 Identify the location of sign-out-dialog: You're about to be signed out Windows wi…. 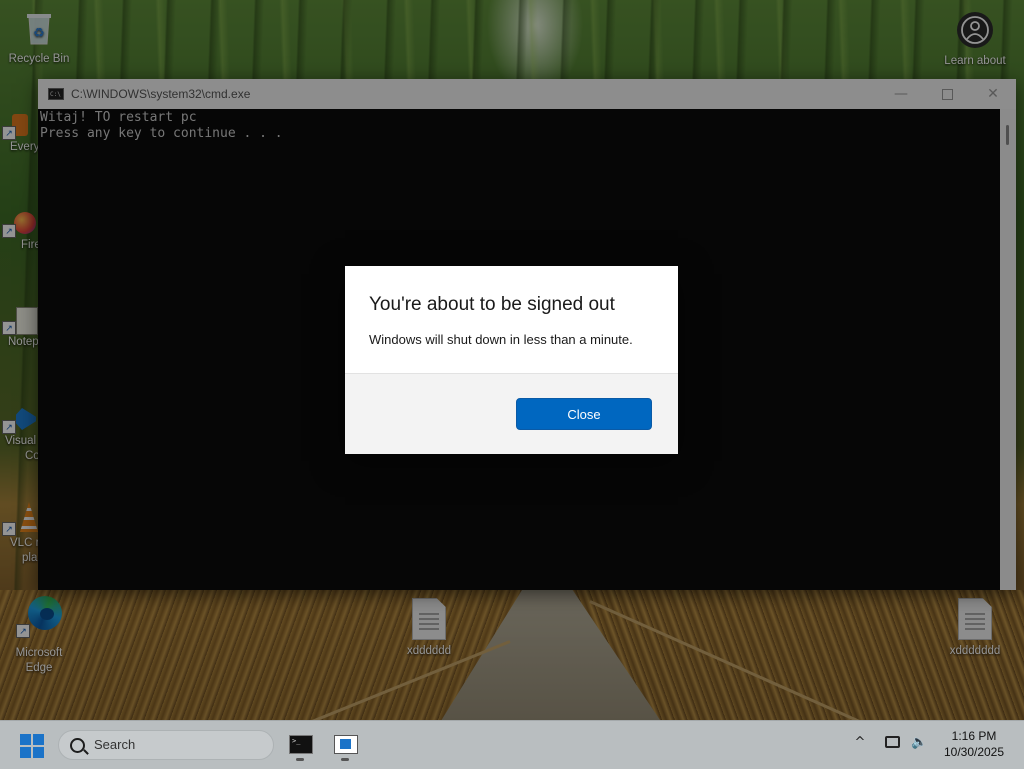
(511, 360).